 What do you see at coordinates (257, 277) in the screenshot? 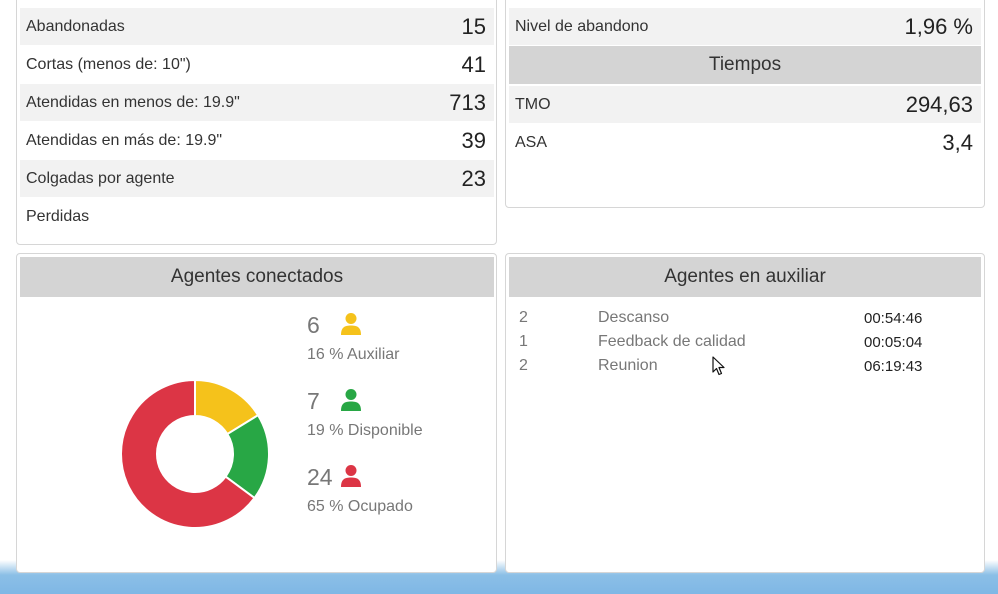
I see `agents-connected-header: Agentes conectados` at bounding box center [257, 277].